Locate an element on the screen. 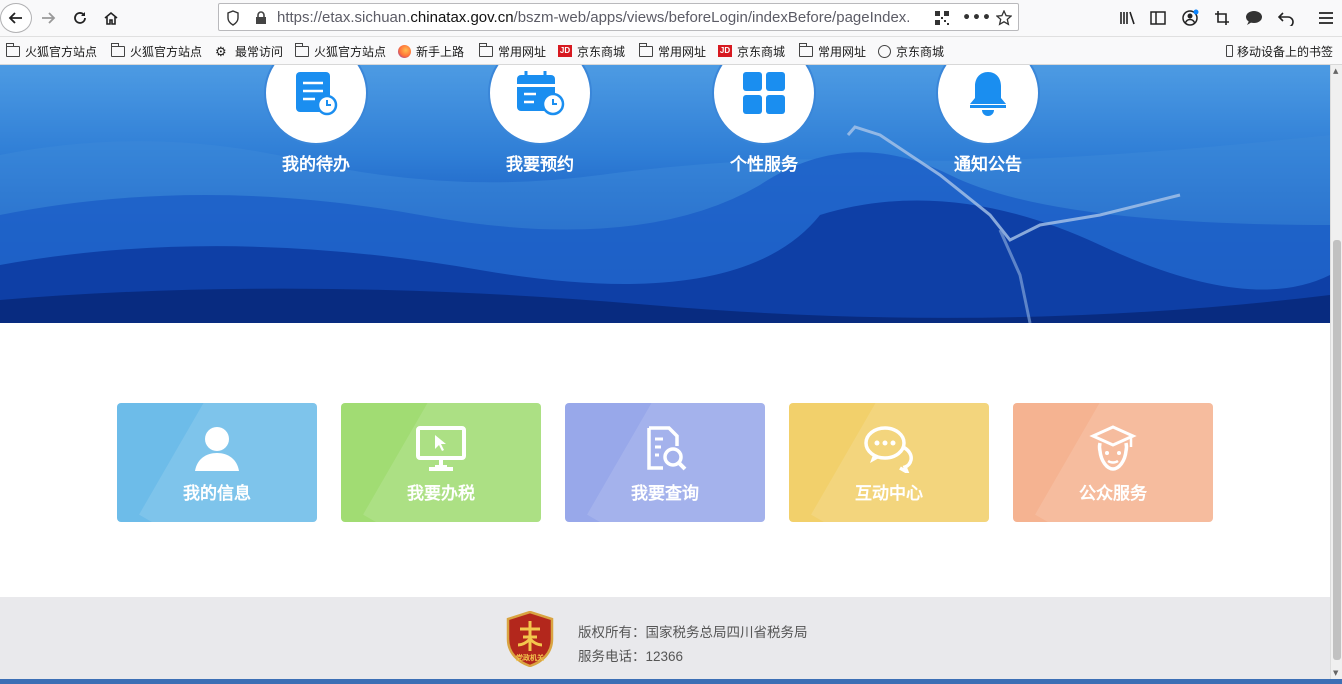 The image size is (1342, 684). mobile-bookmarks: 移动设备上的书签 is located at coordinates (1279, 51).